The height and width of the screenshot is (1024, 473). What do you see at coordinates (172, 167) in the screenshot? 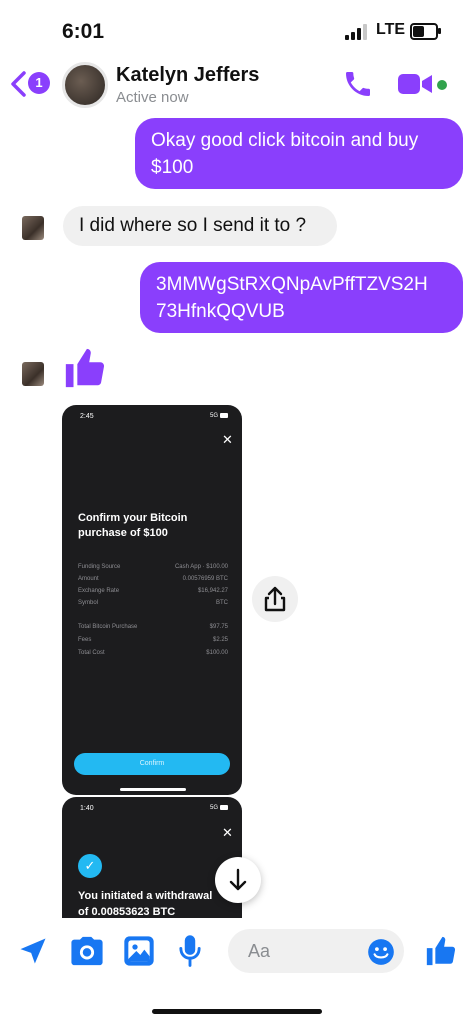
I see `message-line: $100` at bounding box center [172, 167].